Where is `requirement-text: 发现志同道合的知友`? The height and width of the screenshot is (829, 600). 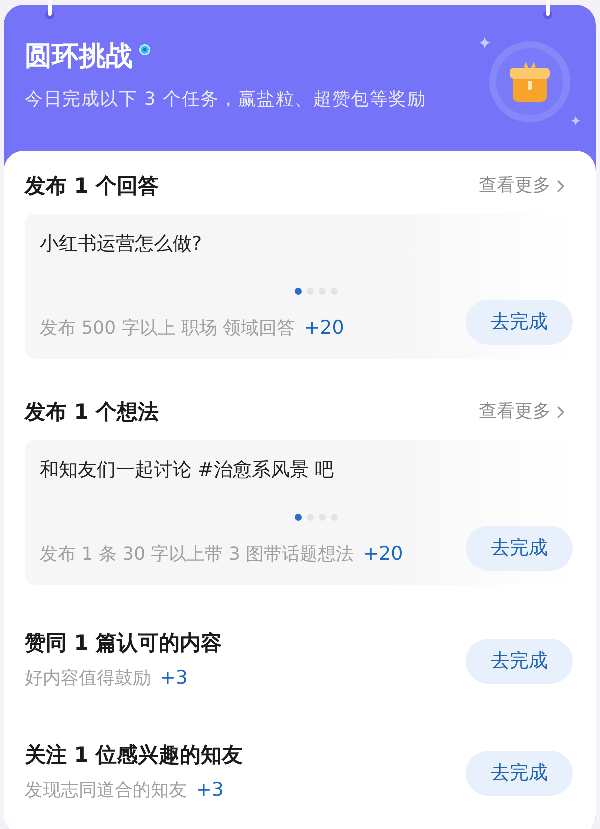
requirement-text: 发现志同道合的知友 is located at coordinates (106, 791).